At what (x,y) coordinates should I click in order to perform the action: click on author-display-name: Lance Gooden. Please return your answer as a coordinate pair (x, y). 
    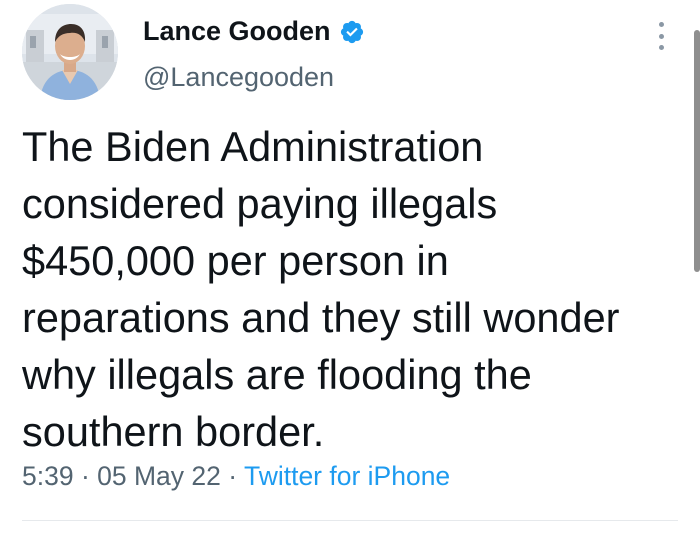
    Looking at the image, I should click on (237, 31).